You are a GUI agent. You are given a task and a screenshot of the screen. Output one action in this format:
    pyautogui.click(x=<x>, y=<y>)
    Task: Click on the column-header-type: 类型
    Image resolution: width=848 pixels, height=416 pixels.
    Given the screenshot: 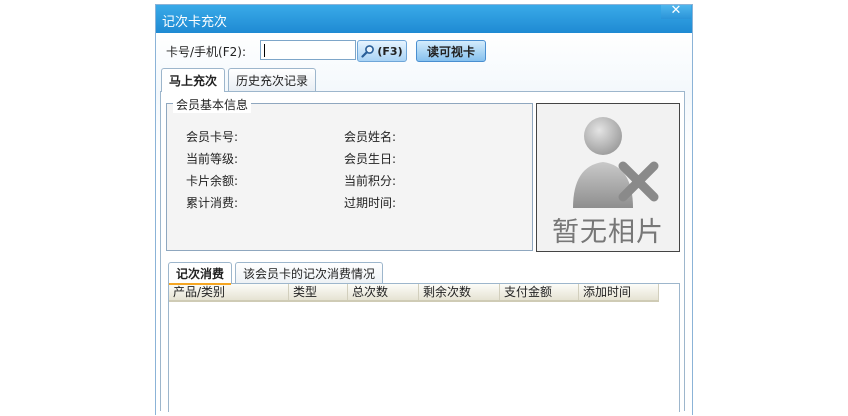 What is the action you would take?
    pyautogui.click(x=318, y=292)
    